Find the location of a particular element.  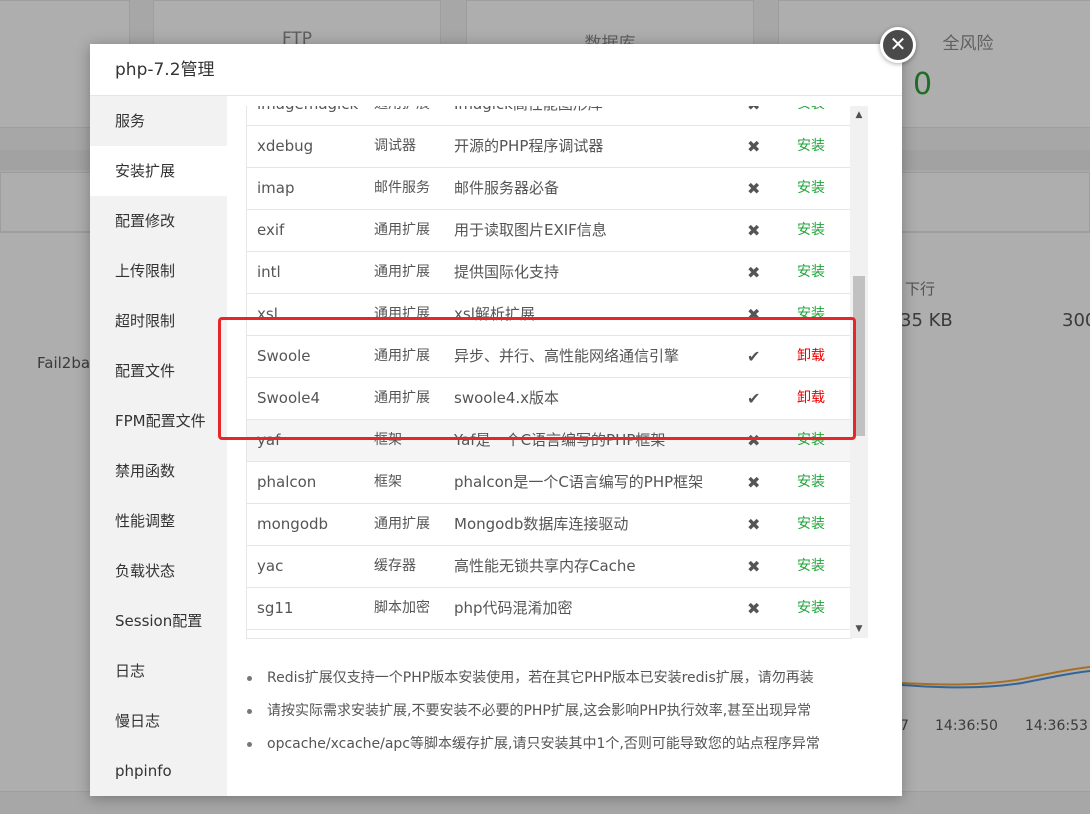

close-button: ✕ is located at coordinates (898, 45).